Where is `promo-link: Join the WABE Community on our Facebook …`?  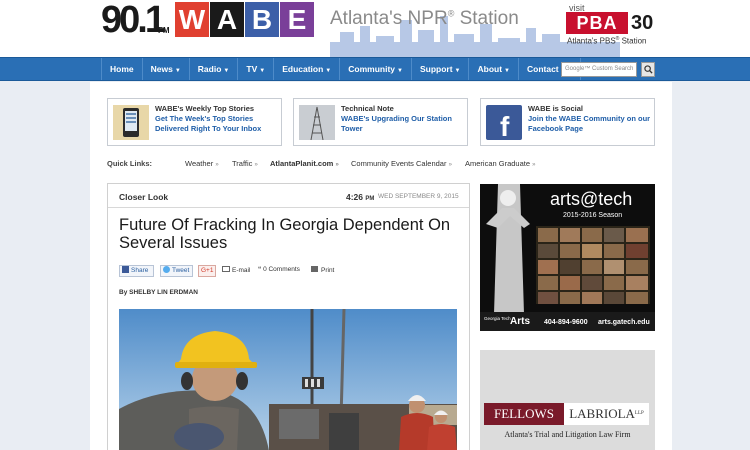 promo-link: Join the WABE Community on our Facebook … is located at coordinates (590, 123).